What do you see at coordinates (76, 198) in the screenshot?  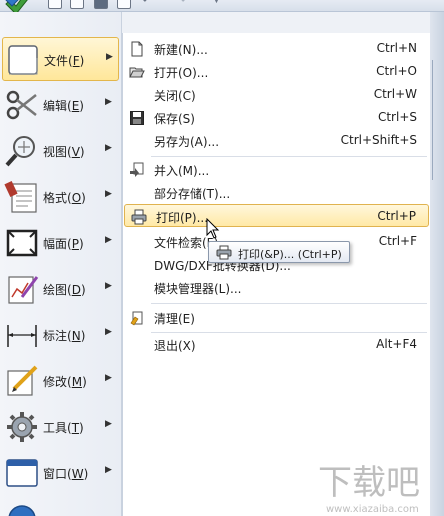 I see `category-format-accel: O` at bounding box center [76, 198].